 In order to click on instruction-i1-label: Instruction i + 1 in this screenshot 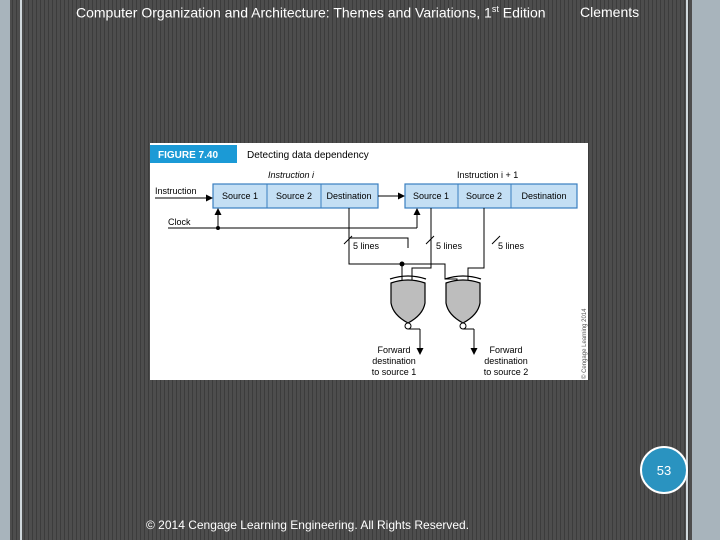, I will do `click(487, 175)`.